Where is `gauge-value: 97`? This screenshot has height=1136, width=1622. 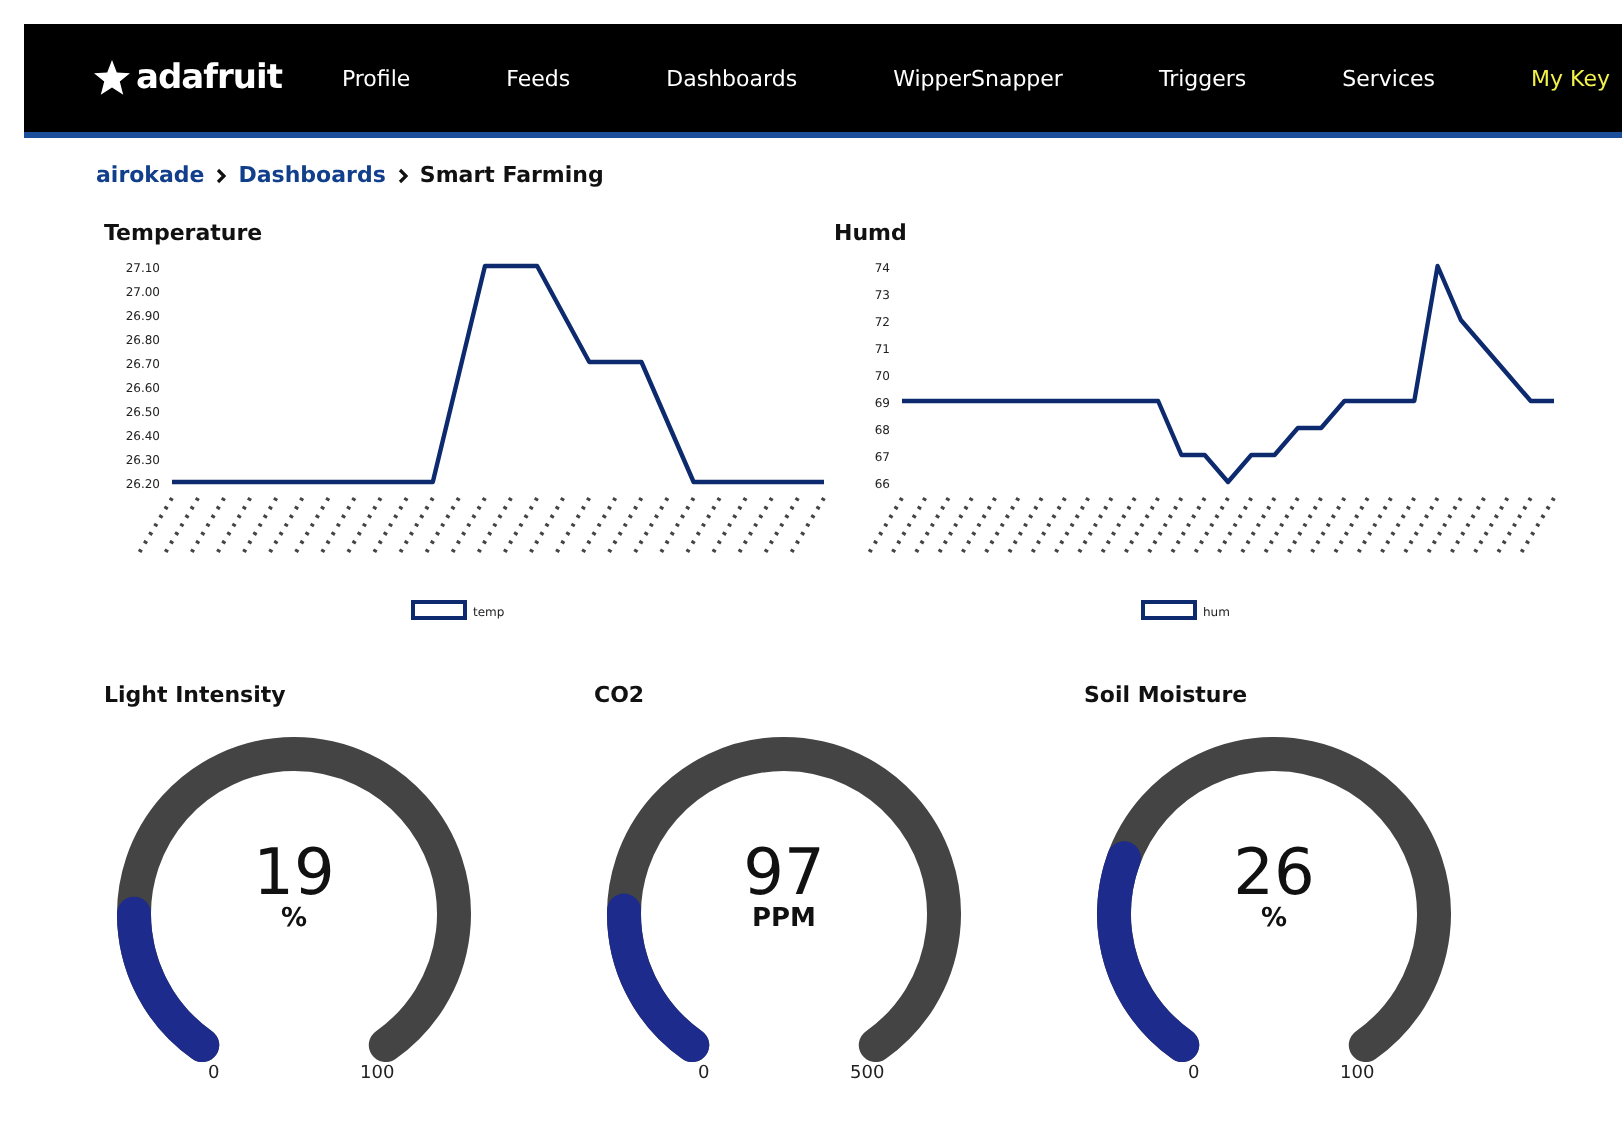
gauge-value: 97 is located at coordinates (784, 872).